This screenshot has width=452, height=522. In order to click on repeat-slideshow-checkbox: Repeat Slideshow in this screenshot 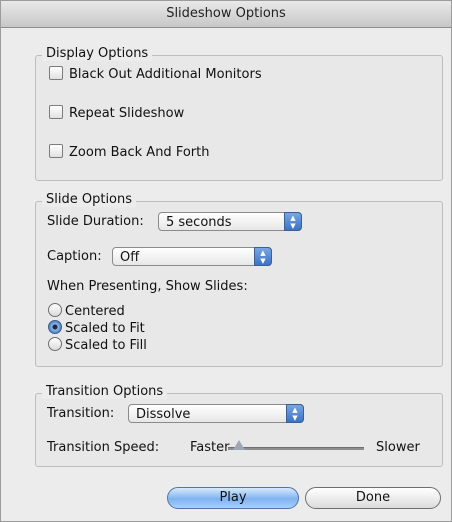, I will do `click(116, 114)`.